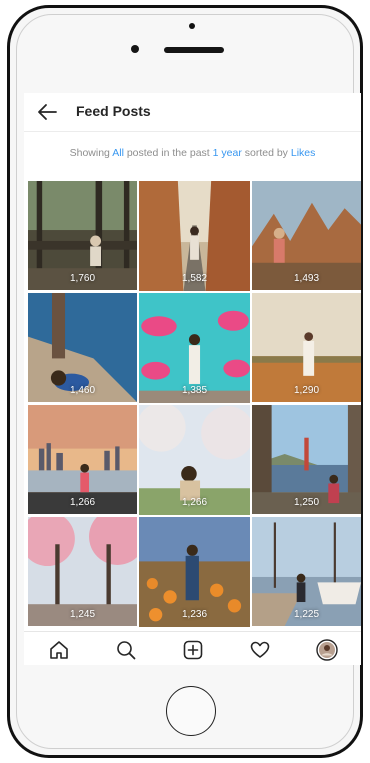 The width and height of the screenshot is (370, 763). I want to click on add-post-icon, so click(193, 650).